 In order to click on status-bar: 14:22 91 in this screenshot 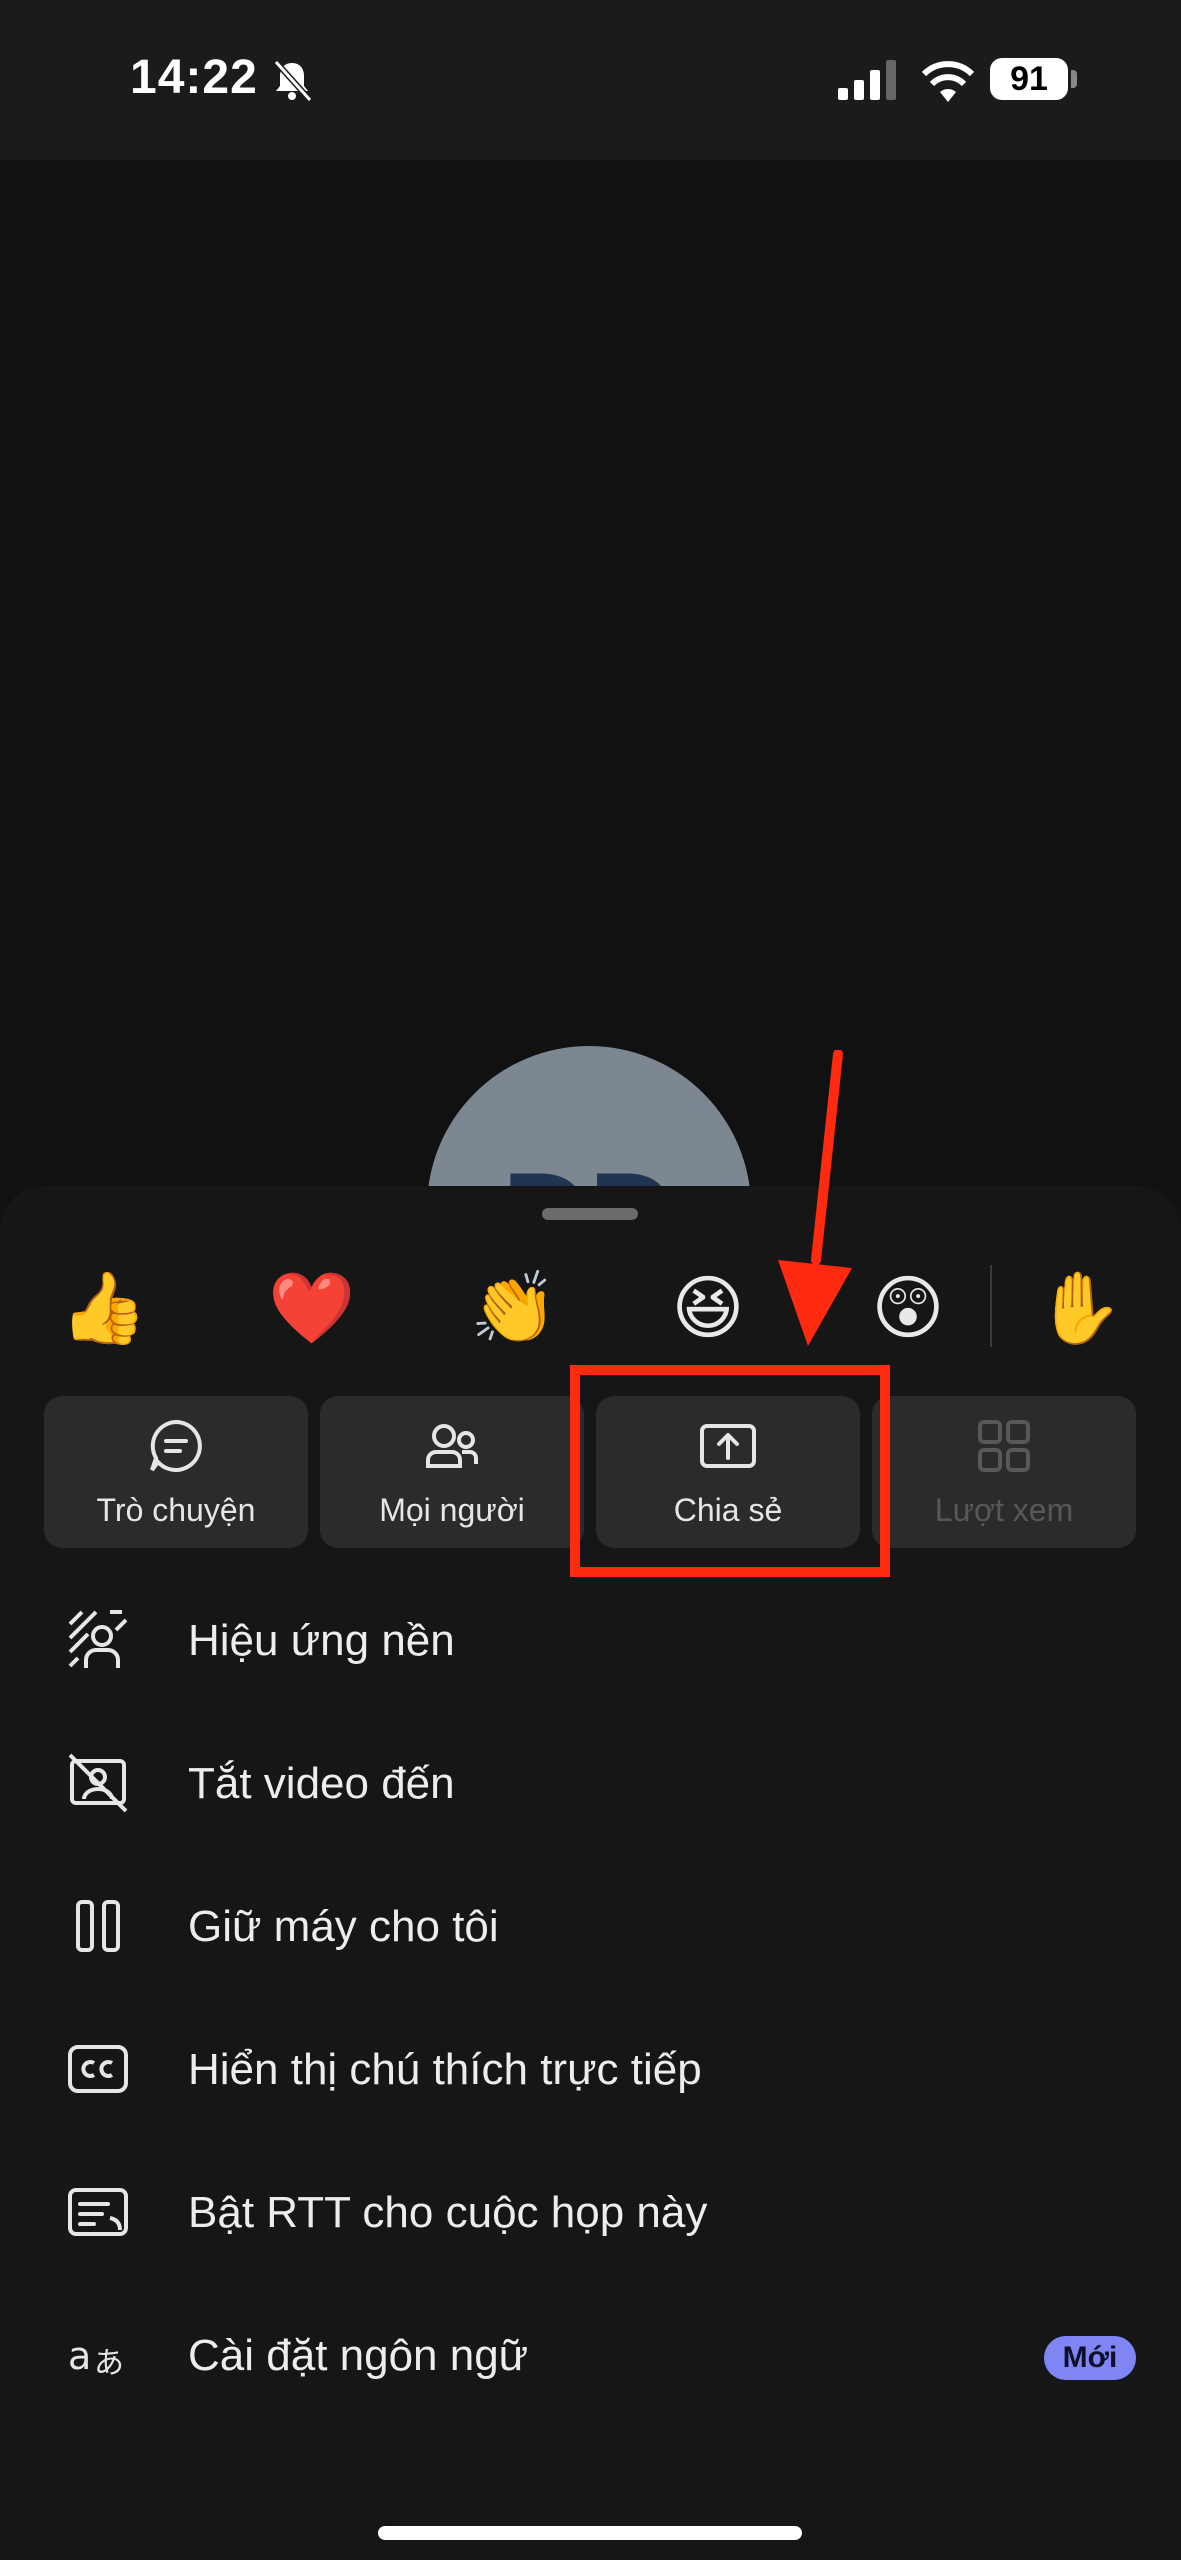, I will do `click(590, 80)`.